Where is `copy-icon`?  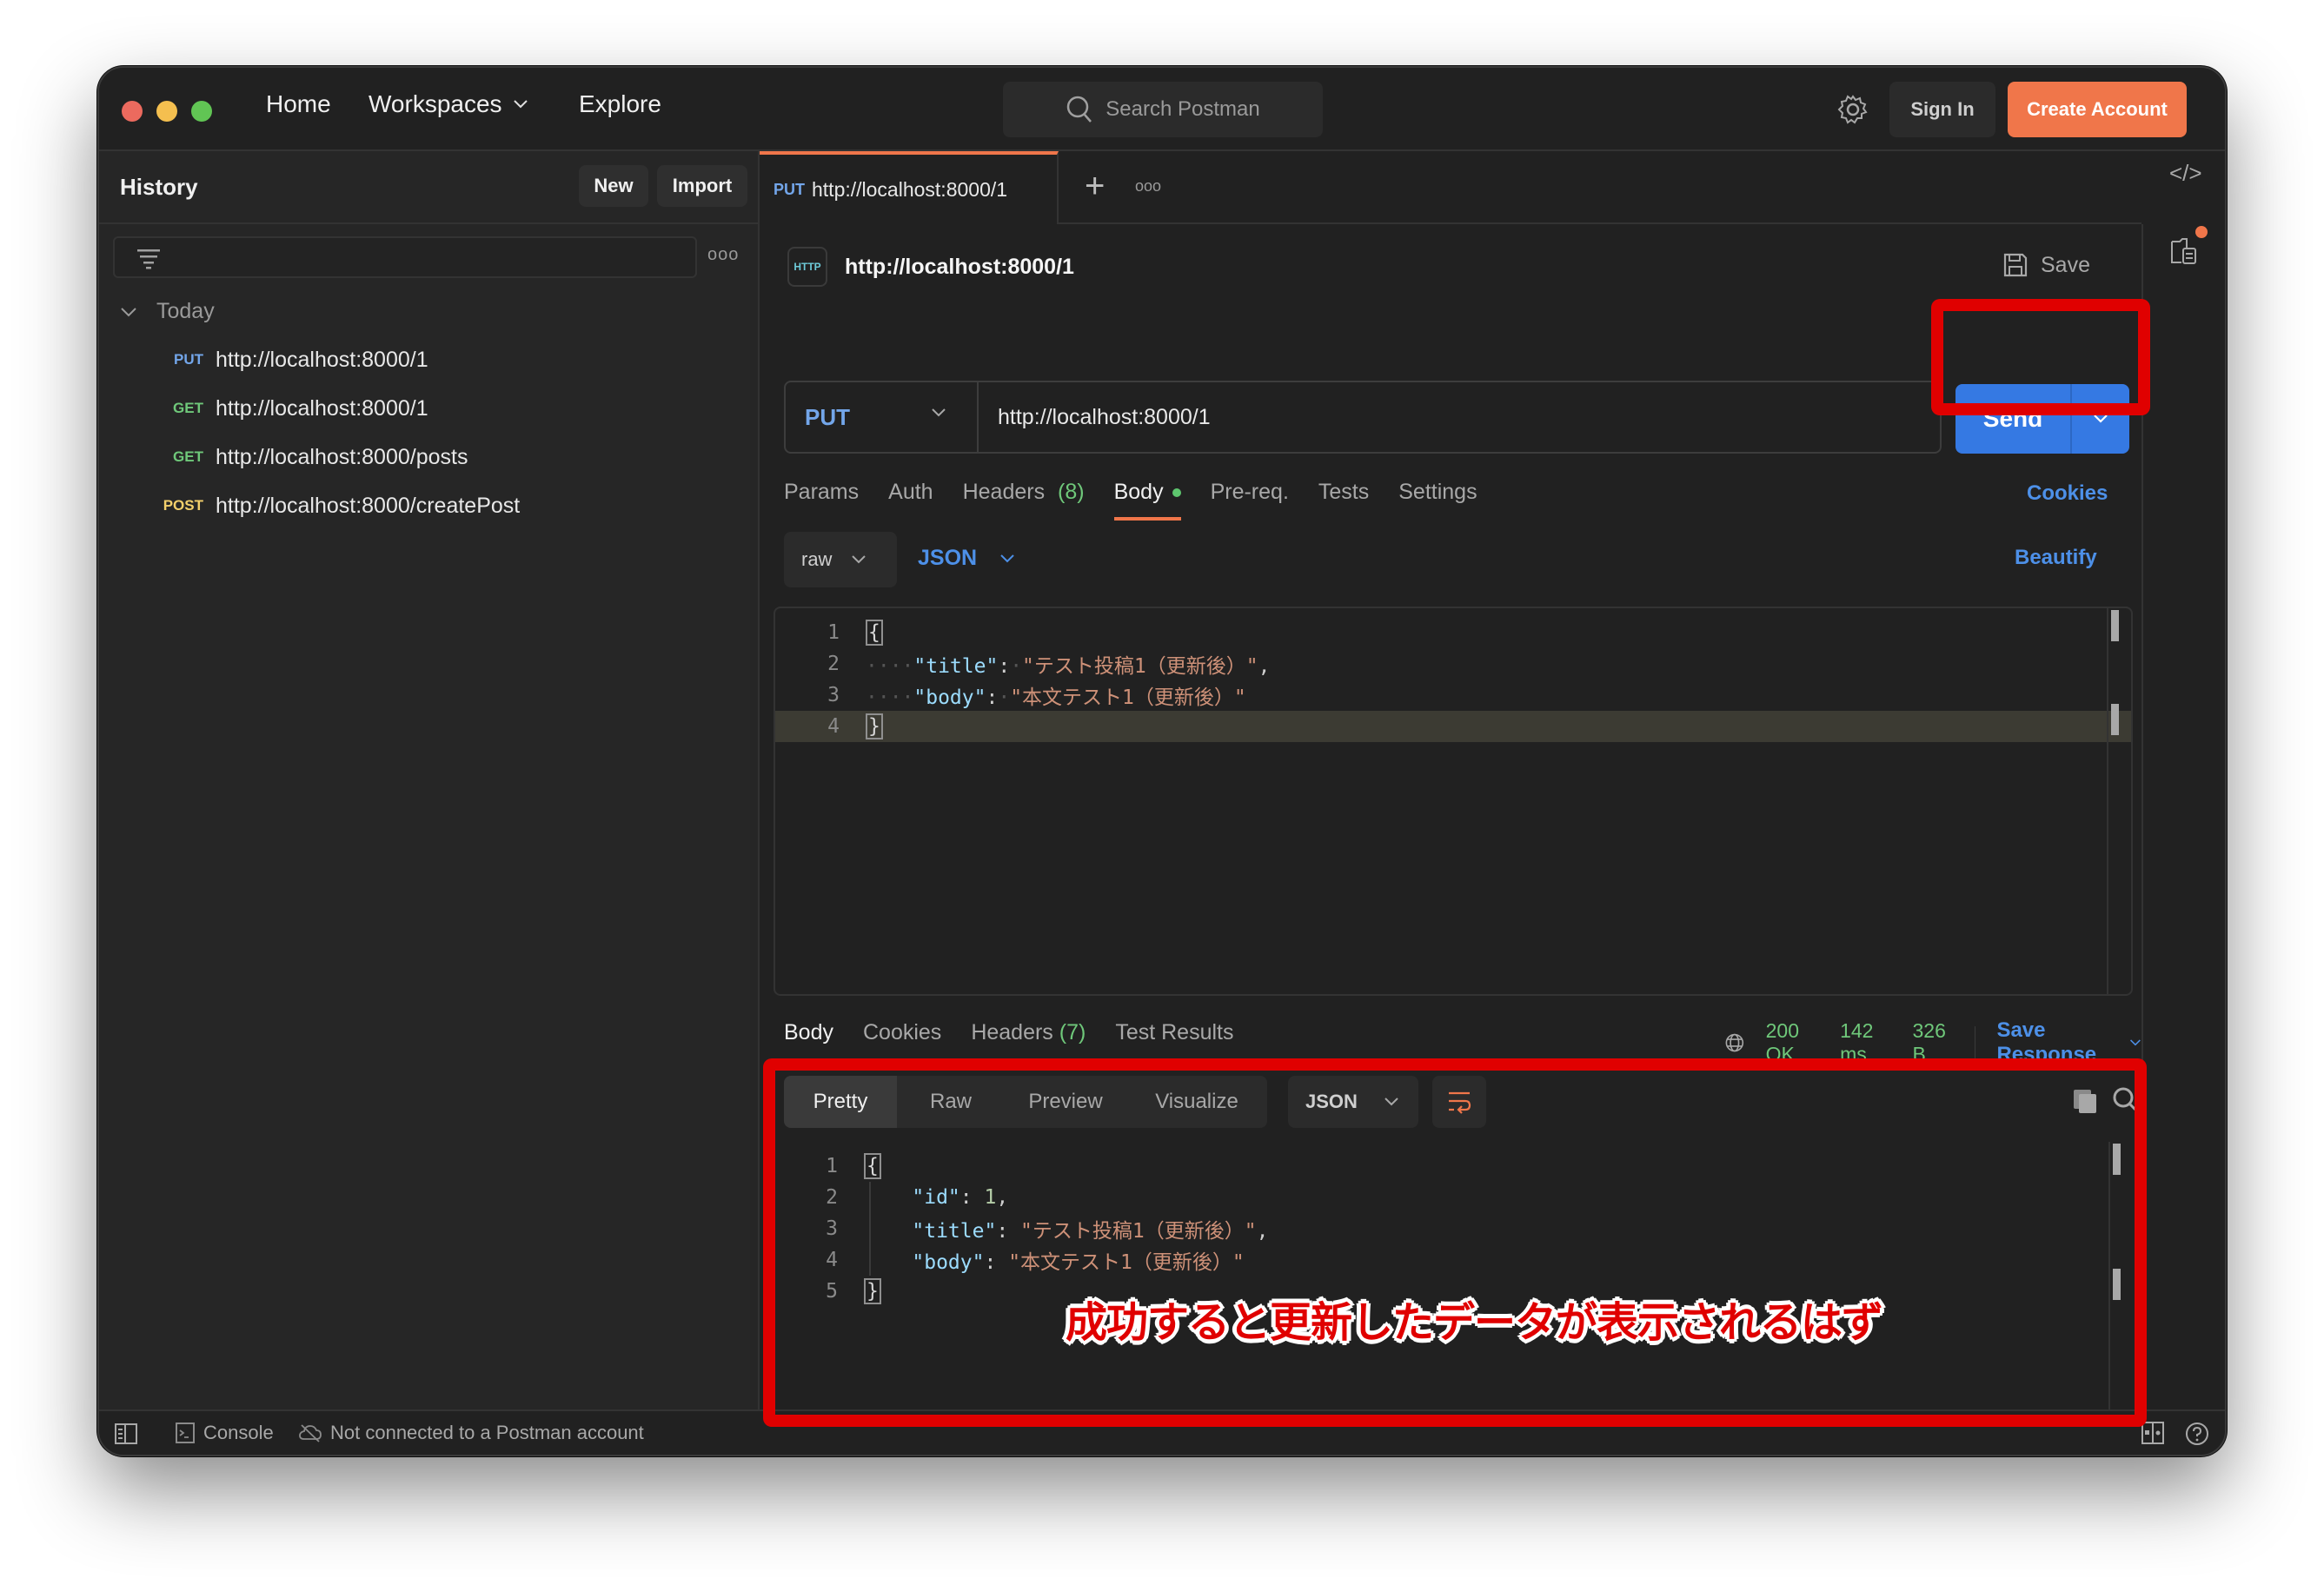
copy-icon is located at coordinates (2085, 1101).